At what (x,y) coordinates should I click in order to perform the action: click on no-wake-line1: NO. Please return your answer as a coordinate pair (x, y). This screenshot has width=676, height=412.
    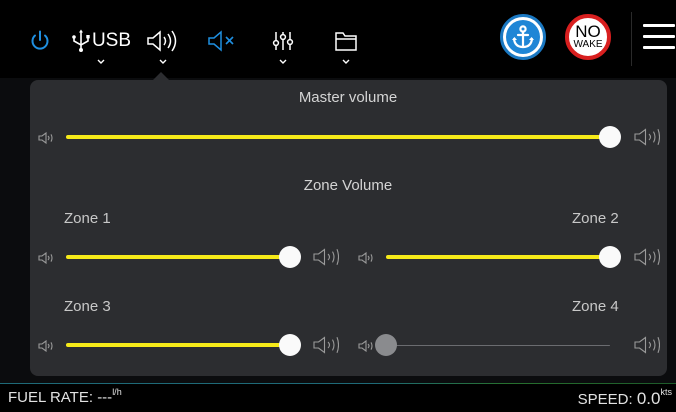
    Looking at the image, I should click on (588, 31).